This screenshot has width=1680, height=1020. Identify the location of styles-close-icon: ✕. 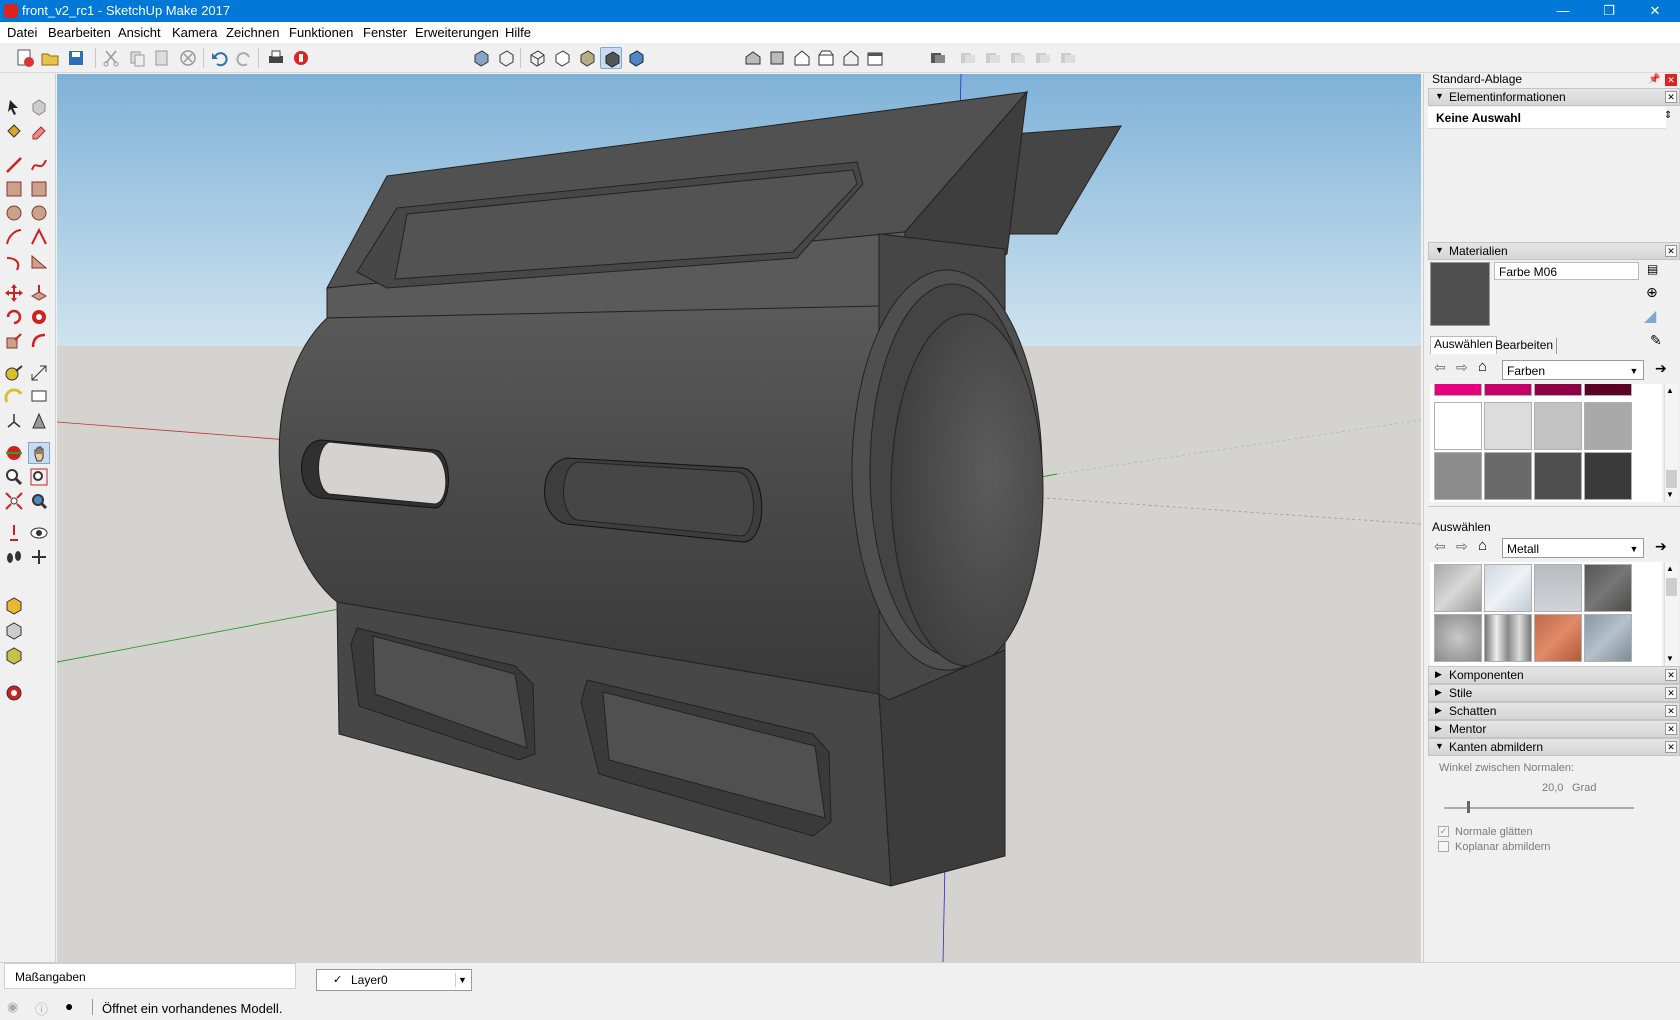
(1671, 693).